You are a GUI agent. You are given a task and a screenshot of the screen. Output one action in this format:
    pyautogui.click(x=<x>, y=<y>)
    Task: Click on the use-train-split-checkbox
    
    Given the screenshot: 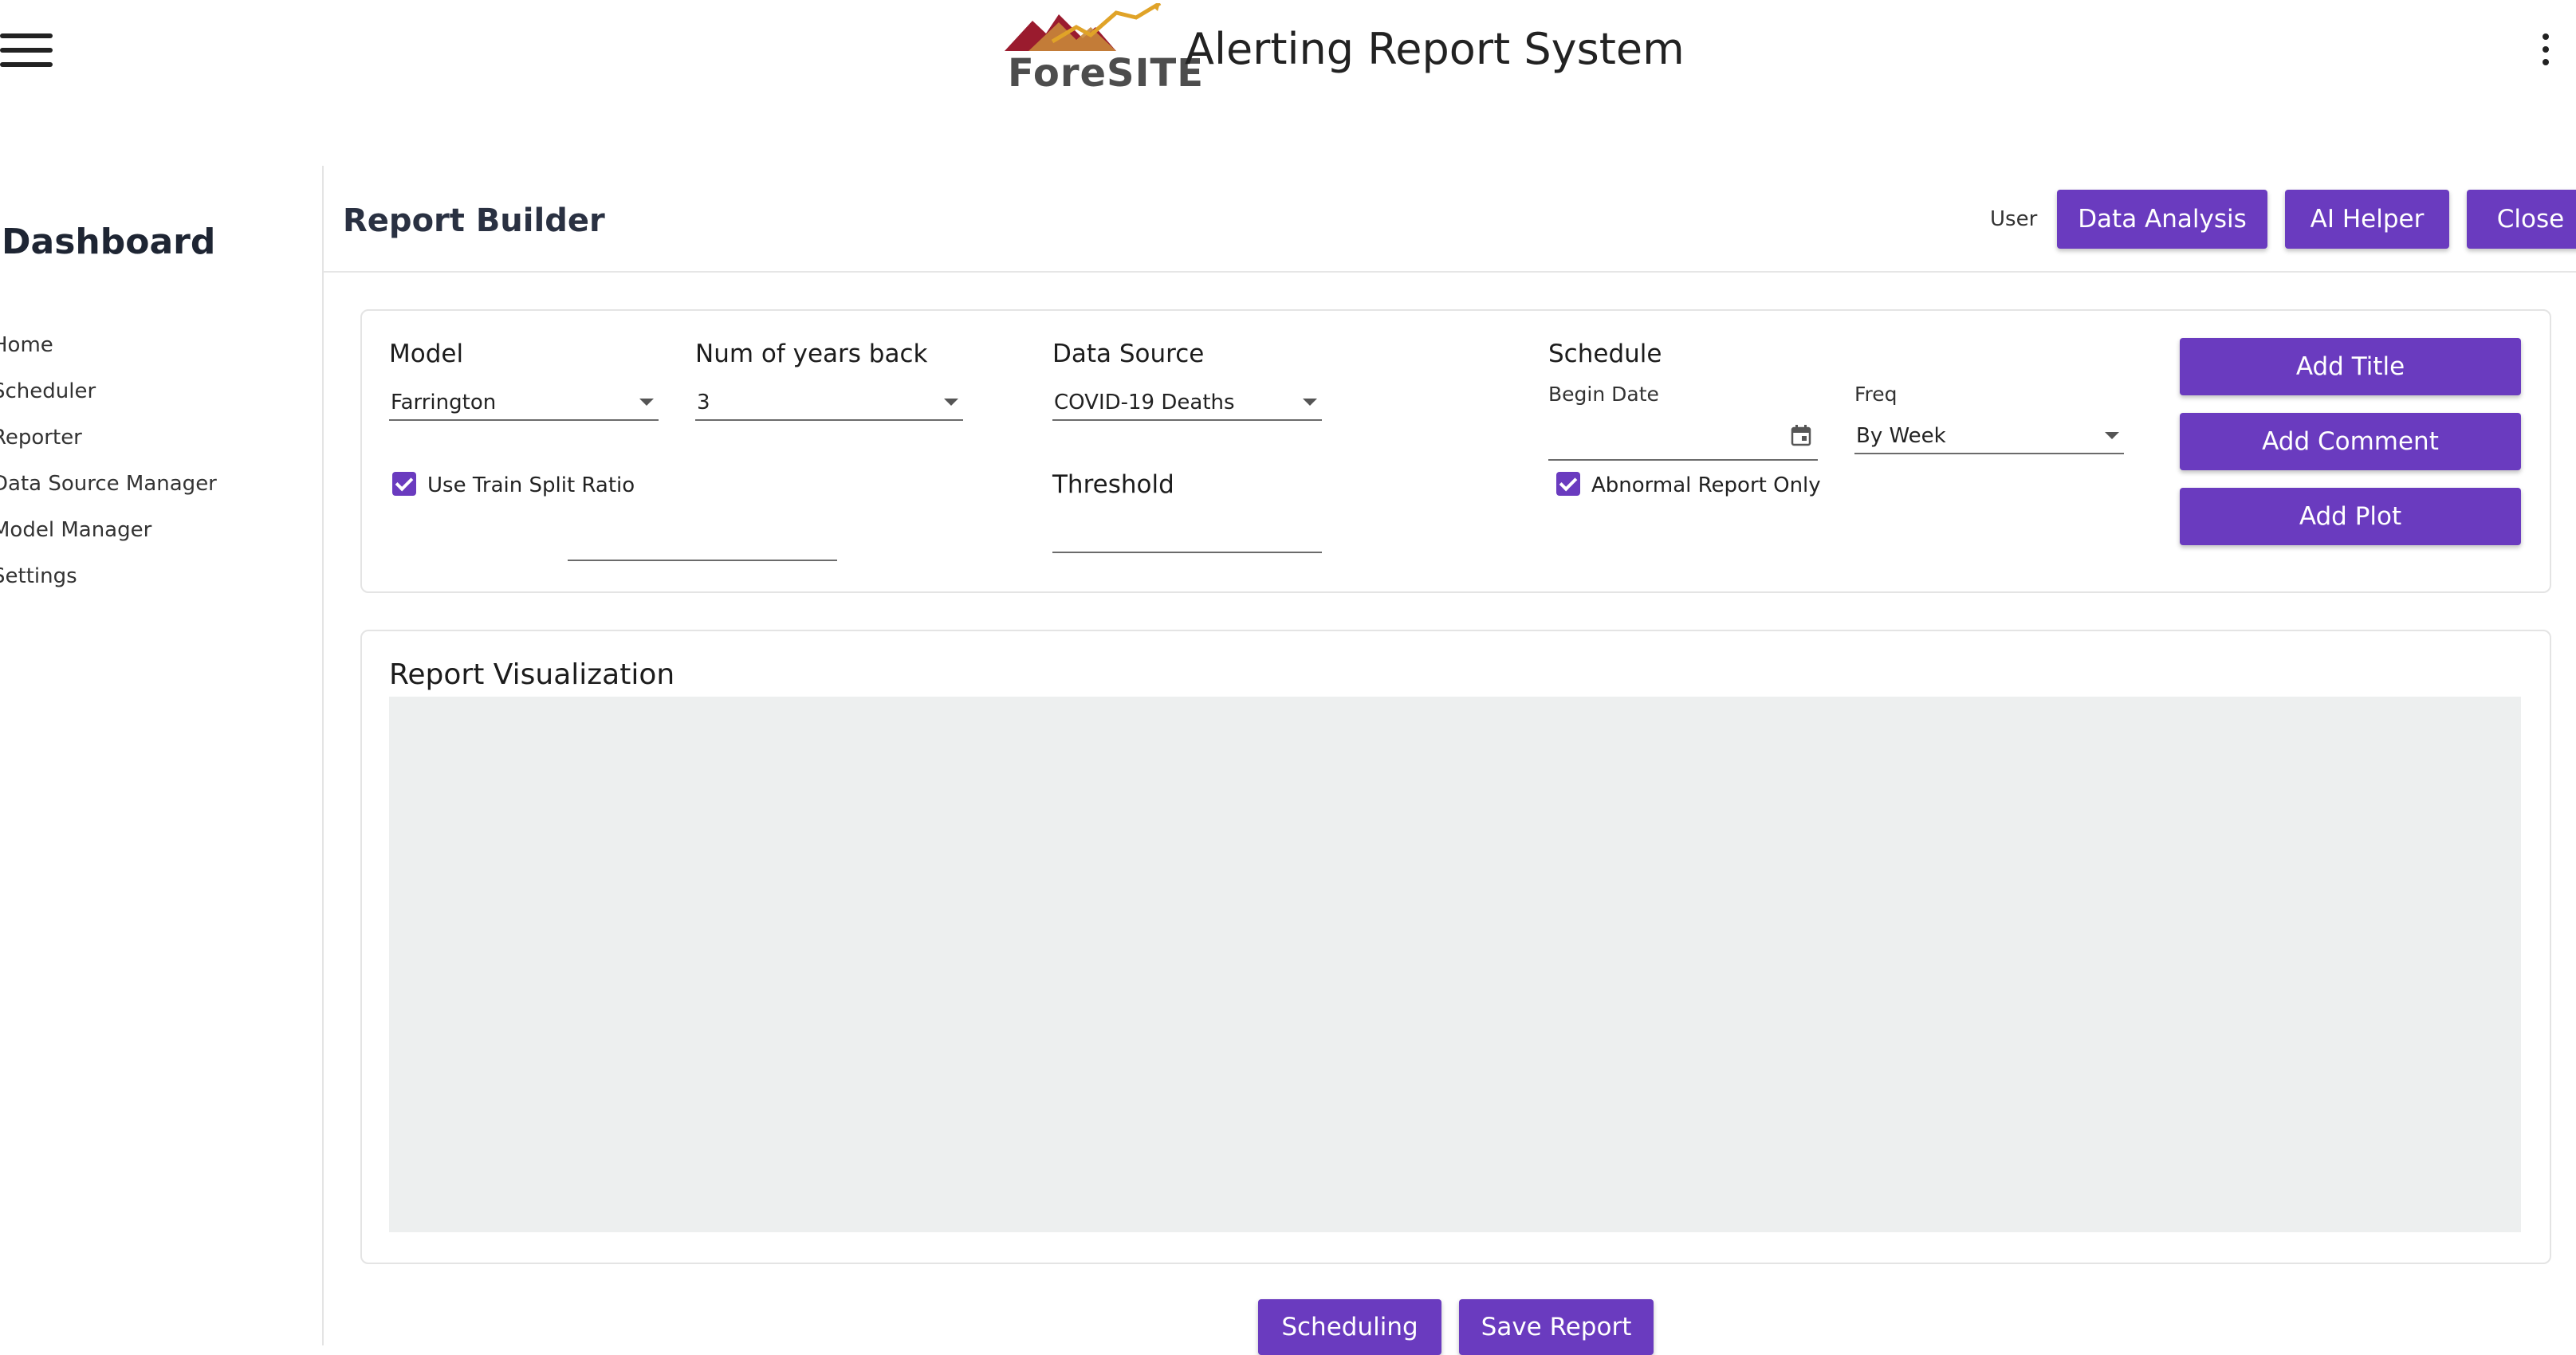 What is the action you would take?
    pyautogui.click(x=404, y=484)
    